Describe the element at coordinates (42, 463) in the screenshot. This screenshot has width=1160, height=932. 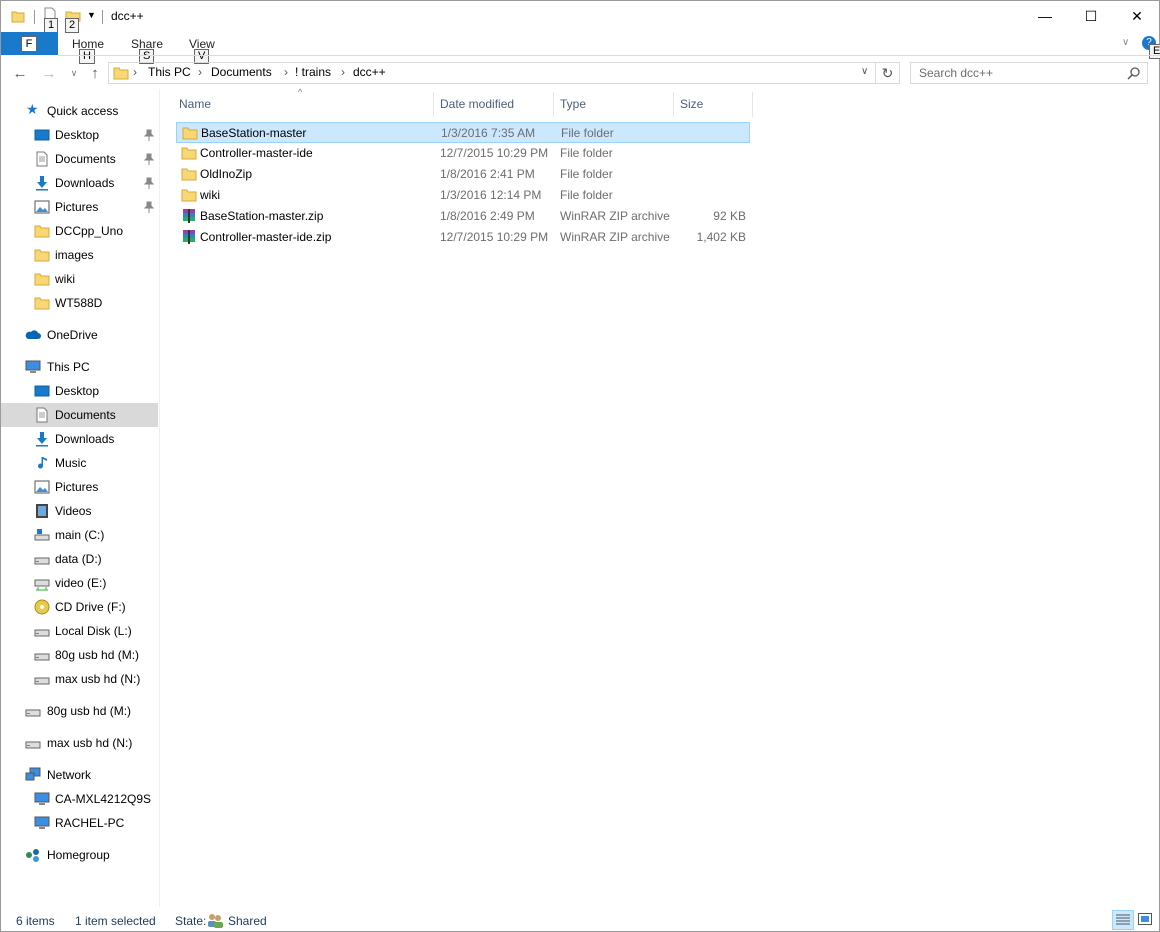
I see `music-icon` at that location.